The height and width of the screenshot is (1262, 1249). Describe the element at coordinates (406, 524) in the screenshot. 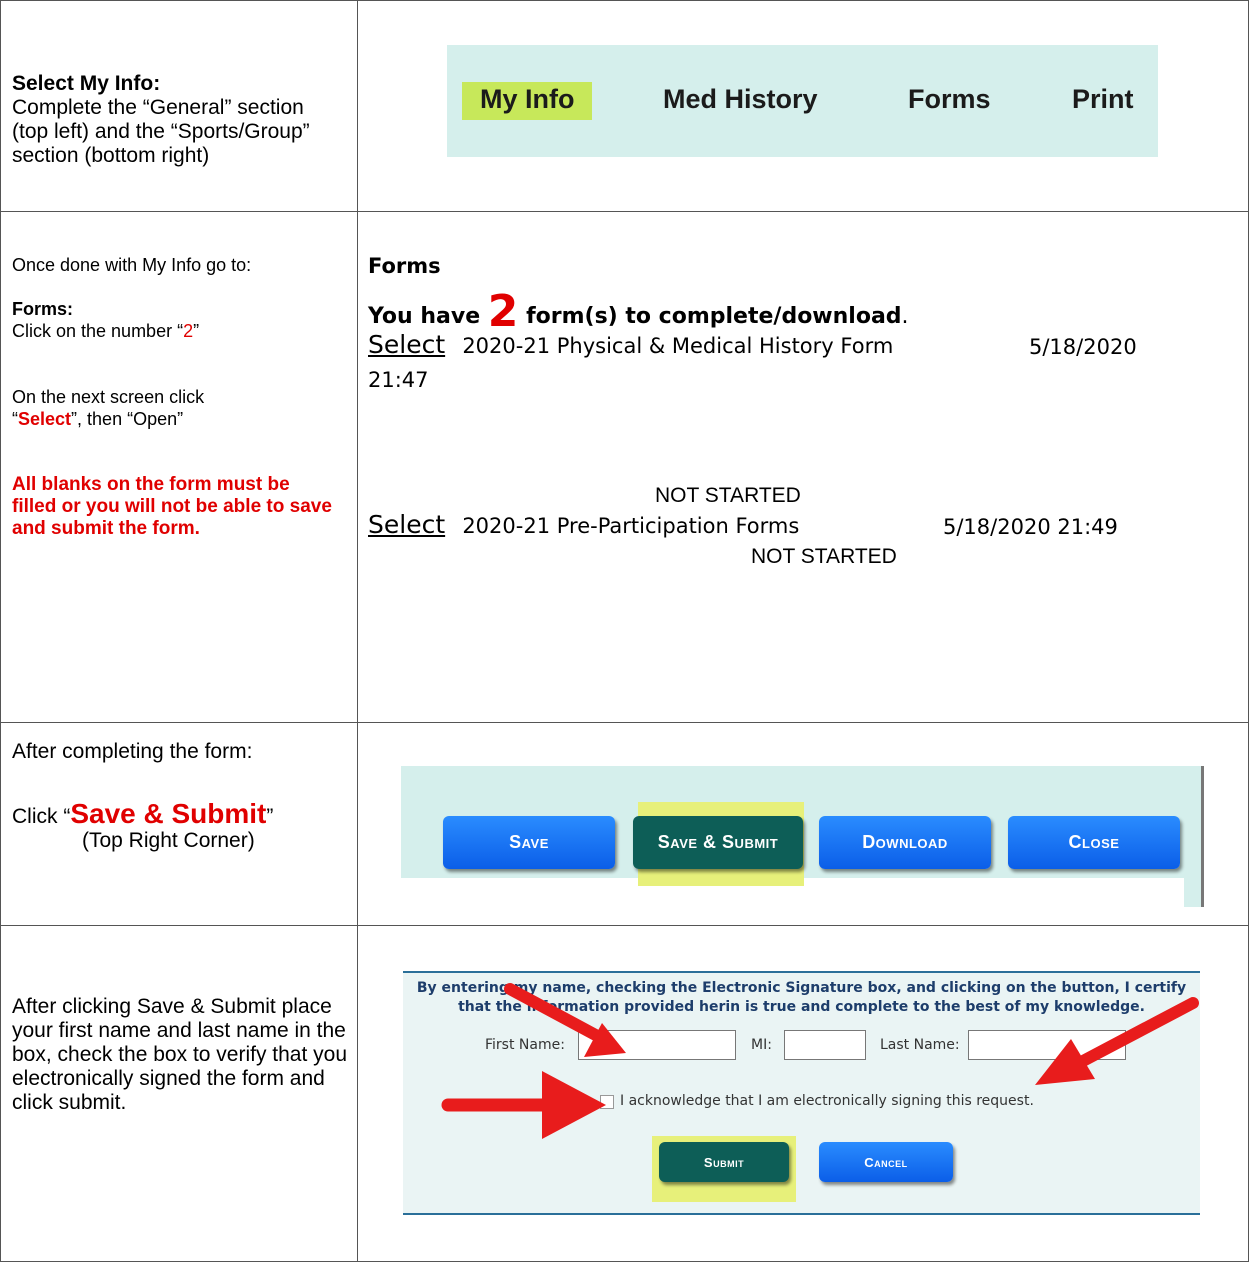

I see `form2-select-link: Select` at that location.